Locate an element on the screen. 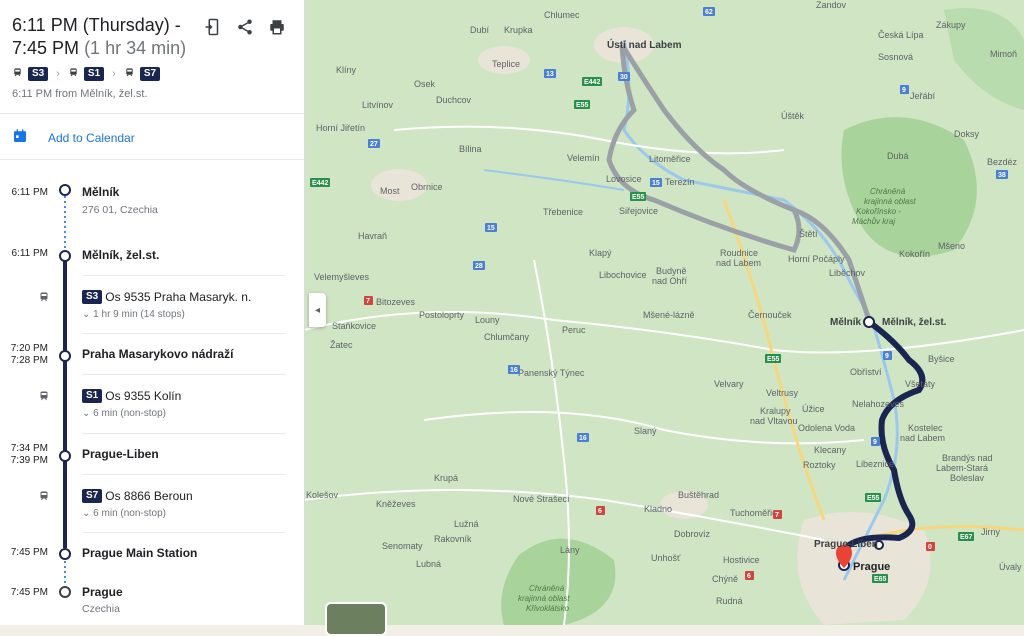 The width and height of the screenshot is (1024, 636). header-actions is located at coordinates (245, 27).